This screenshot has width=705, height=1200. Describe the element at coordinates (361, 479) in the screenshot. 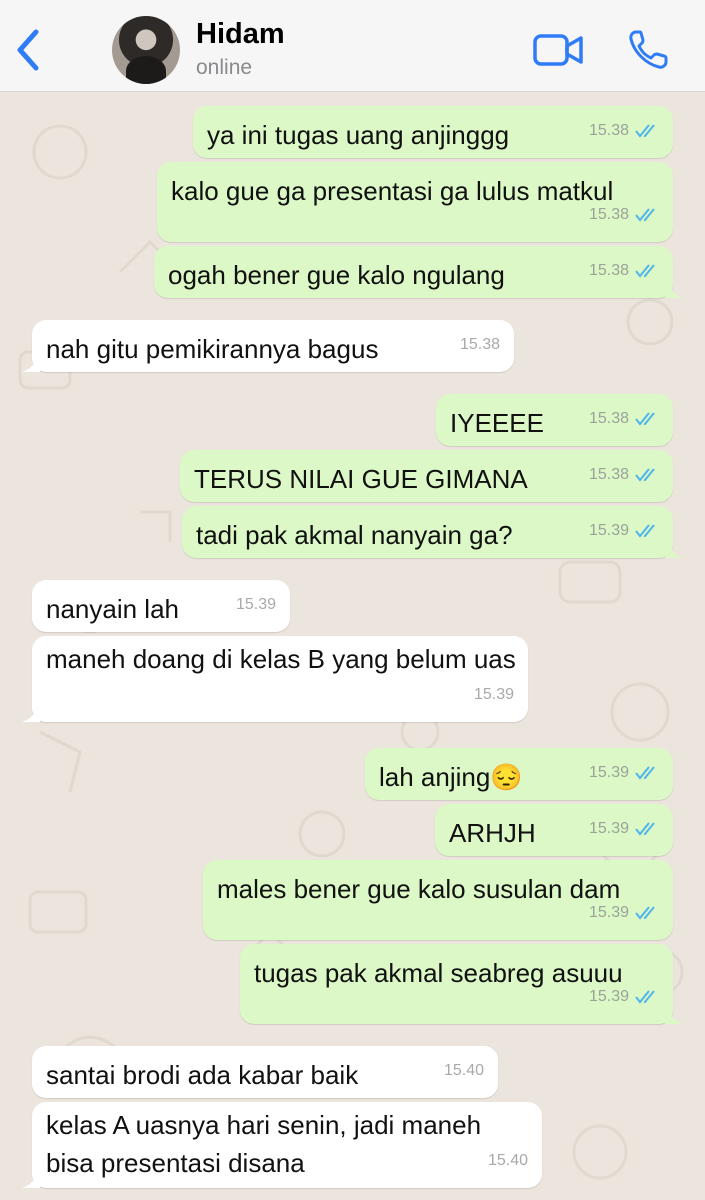

I see `message-text: TERUS NILAI GUE GIMANA` at that location.